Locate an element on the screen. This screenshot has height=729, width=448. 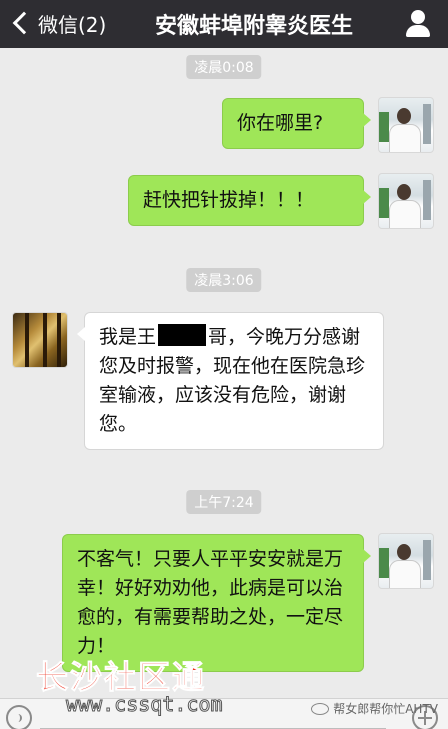
message-bubble-received: 我是王 哥，今晚万分感谢您及时报警，现在他在医院急珍室输液，应该没有危险，谢谢您。 is located at coordinates (230, 381).